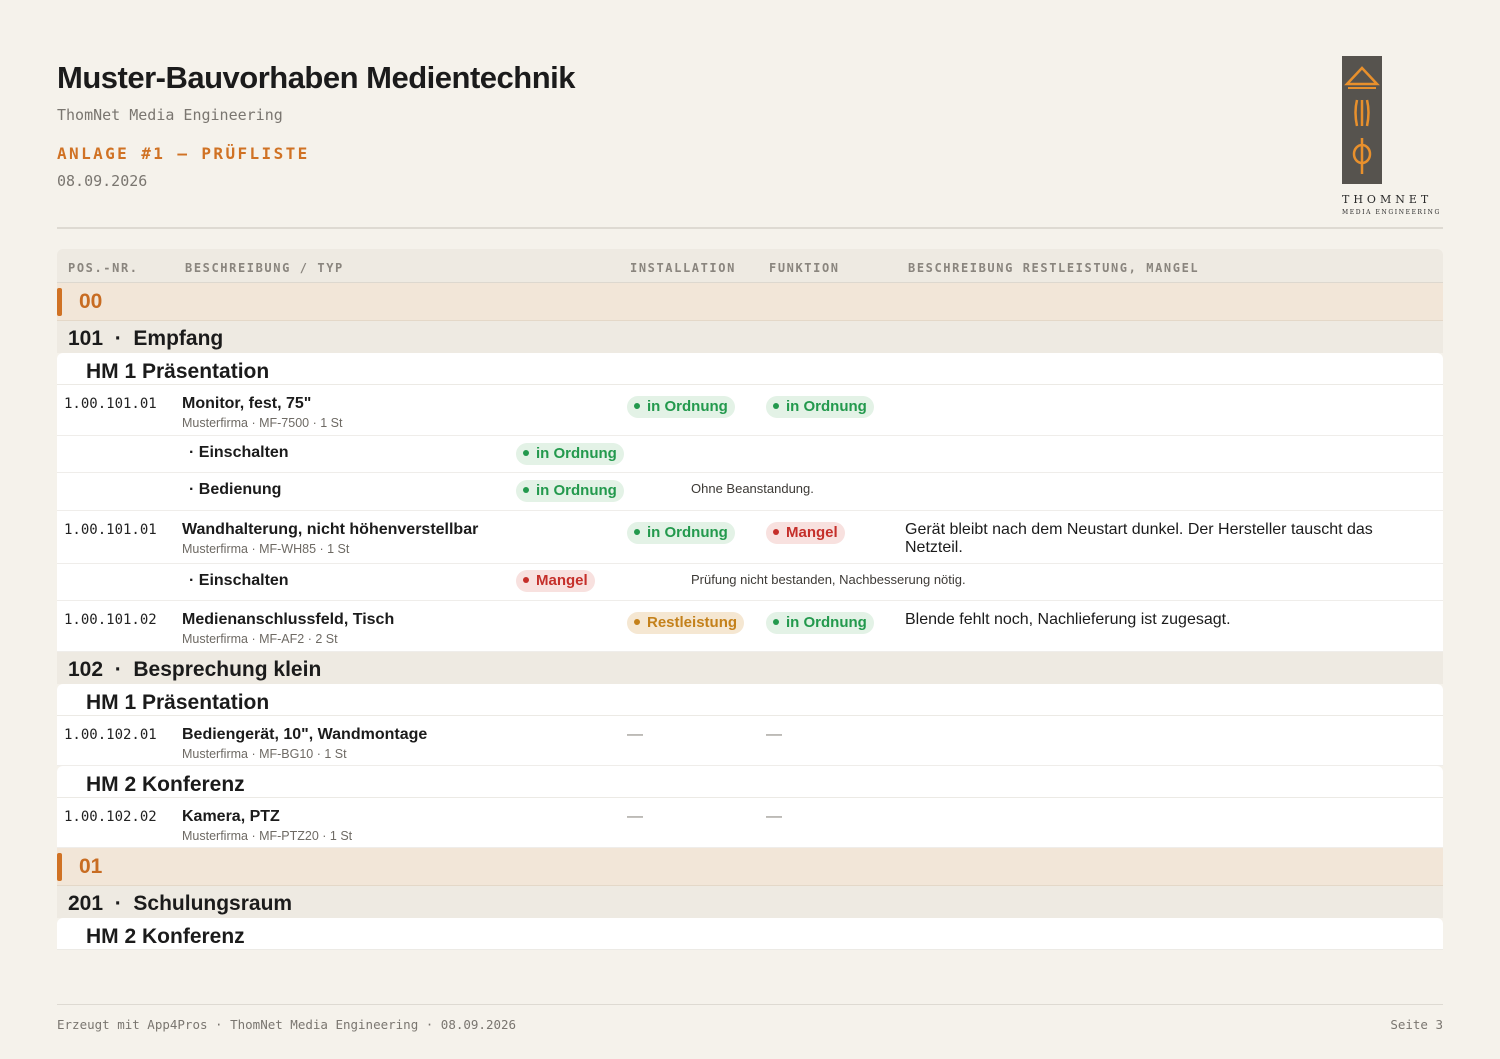 The image size is (1500, 1059). I want to click on room-label: 101 · Empfang, so click(145, 339).